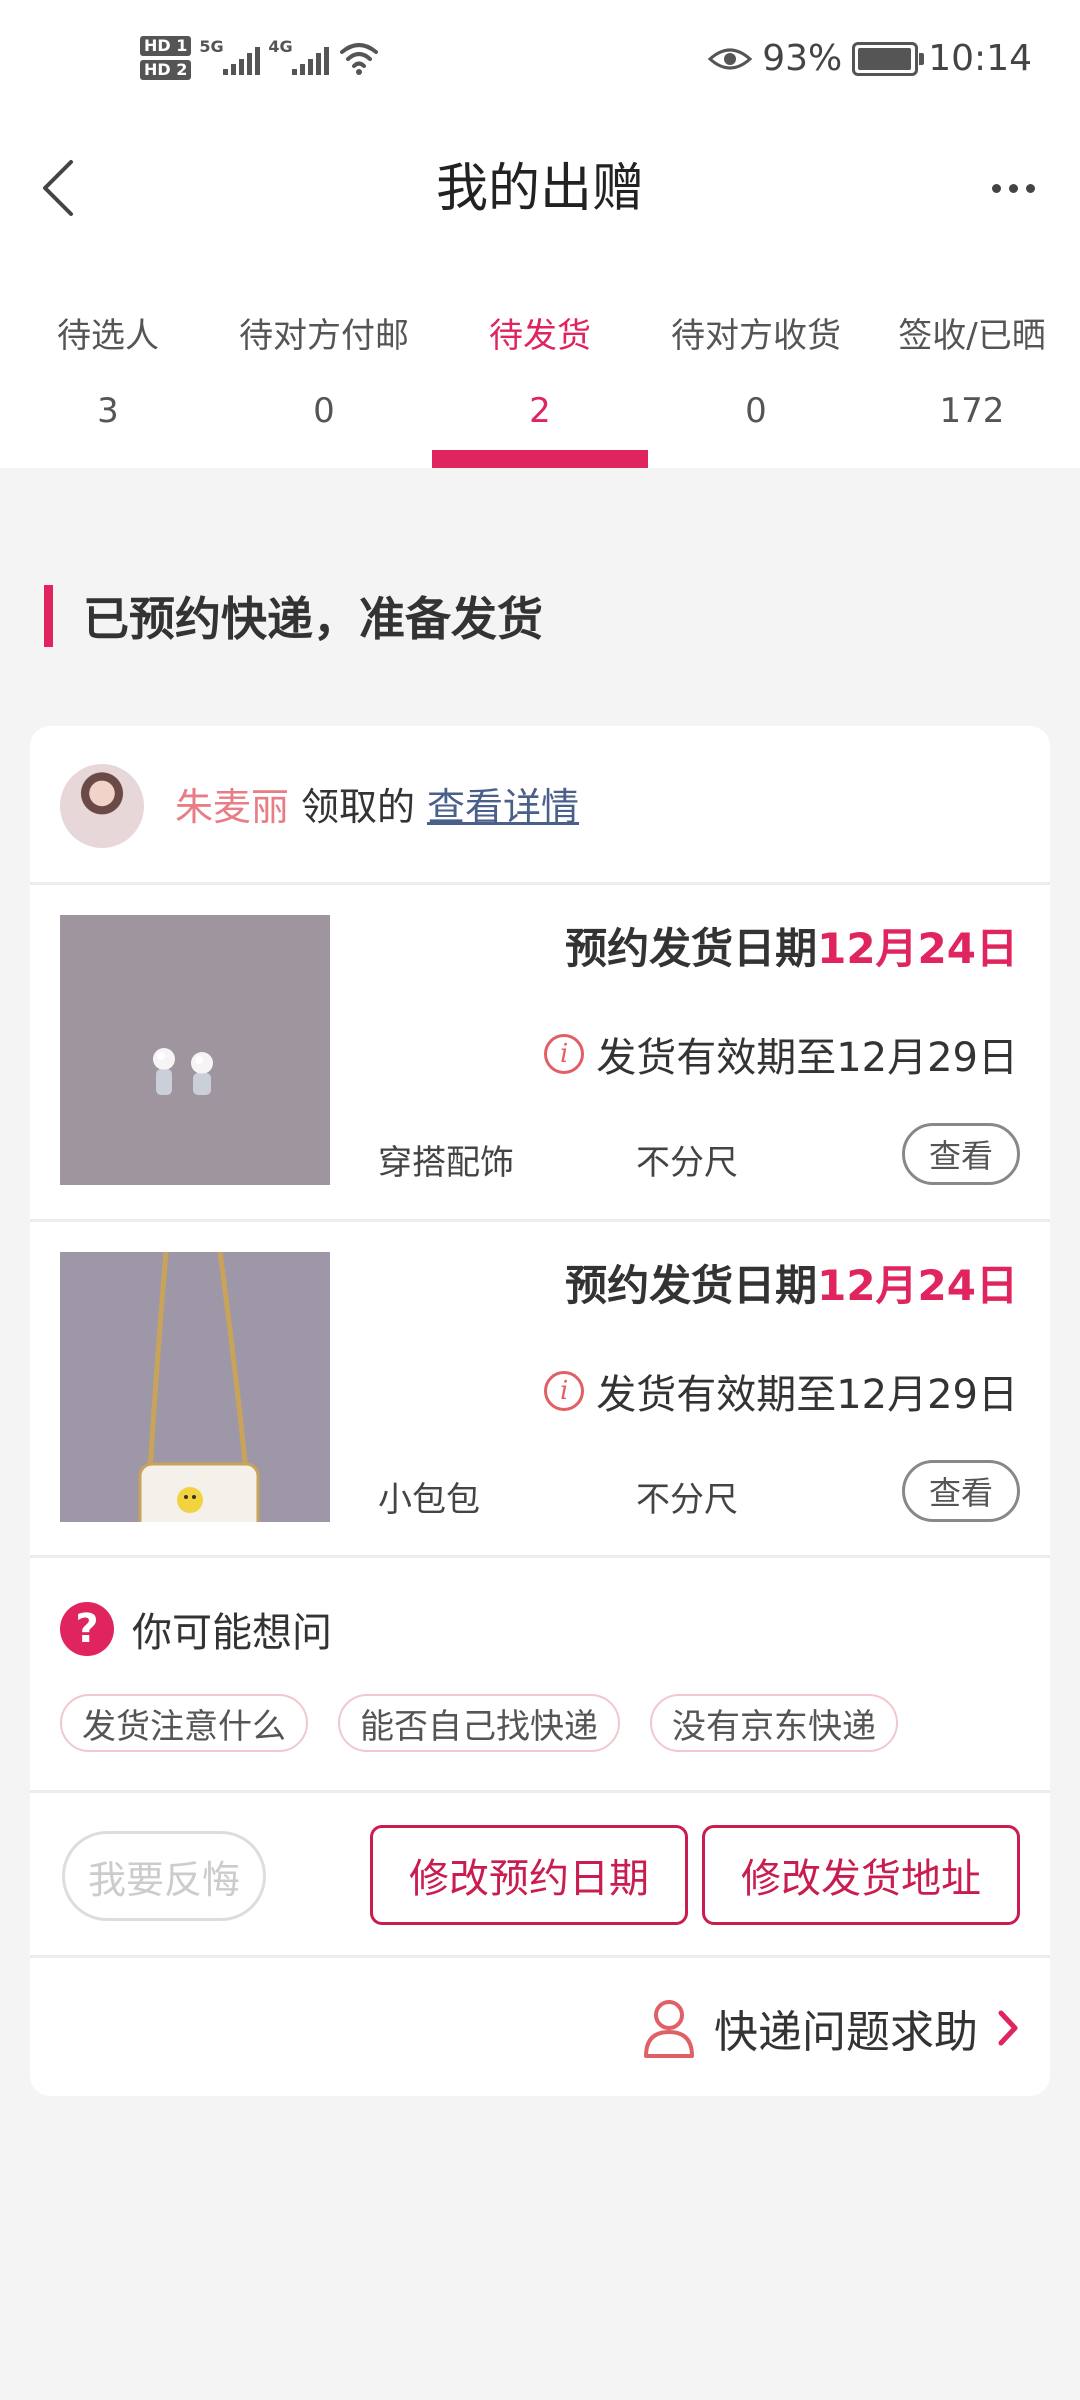 This screenshot has height=2400, width=1080. What do you see at coordinates (540, 1675) in the screenshot?
I see `faq-section: ? 你可能想问 发货注意什么 能否自己找快递 没有京东快递` at bounding box center [540, 1675].